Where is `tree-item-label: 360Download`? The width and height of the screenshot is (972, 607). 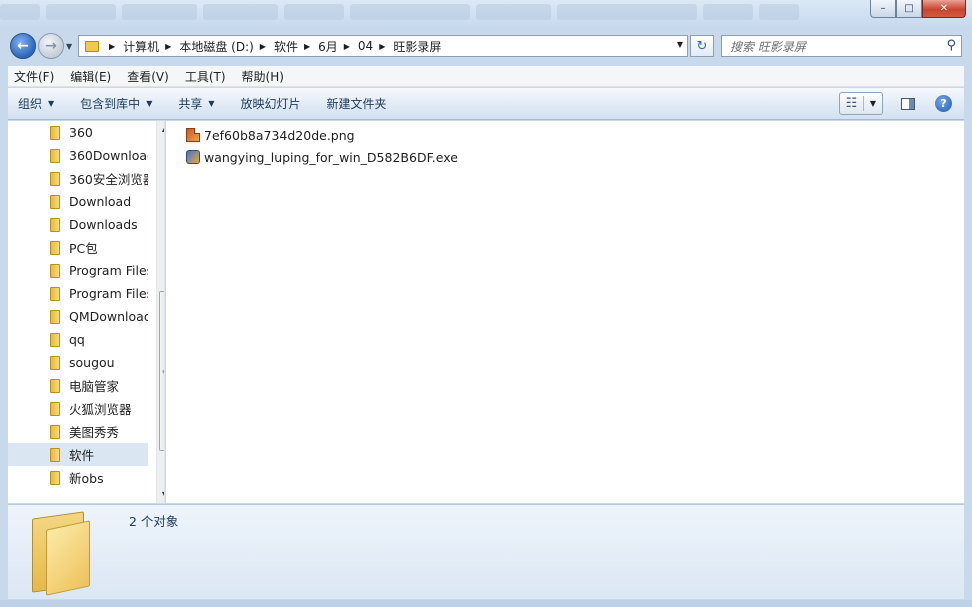 tree-item-label: 360Download is located at coordinates (108, 155).